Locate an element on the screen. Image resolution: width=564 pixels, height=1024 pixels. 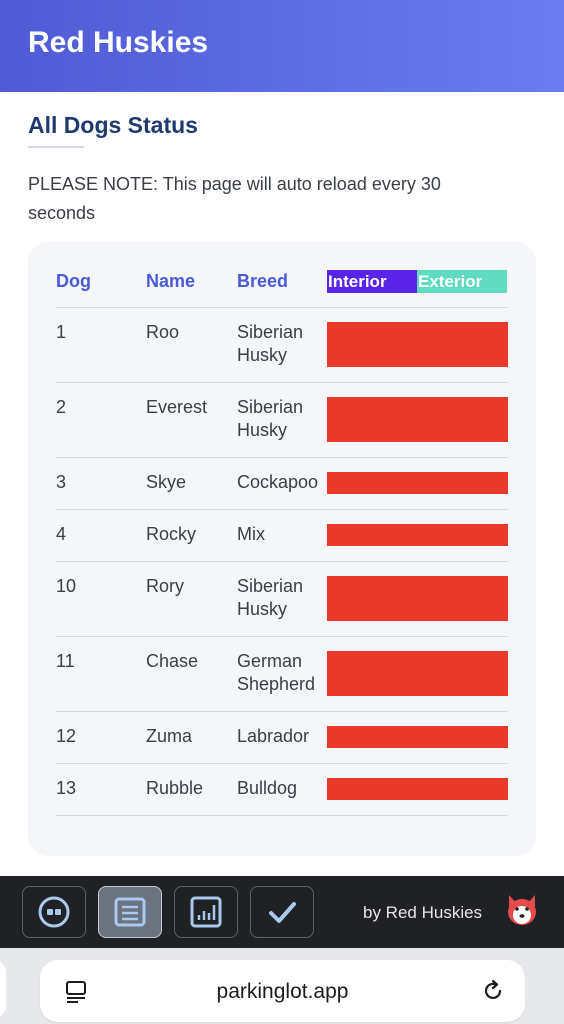
previous-tab is located at coordinates (3, 989).